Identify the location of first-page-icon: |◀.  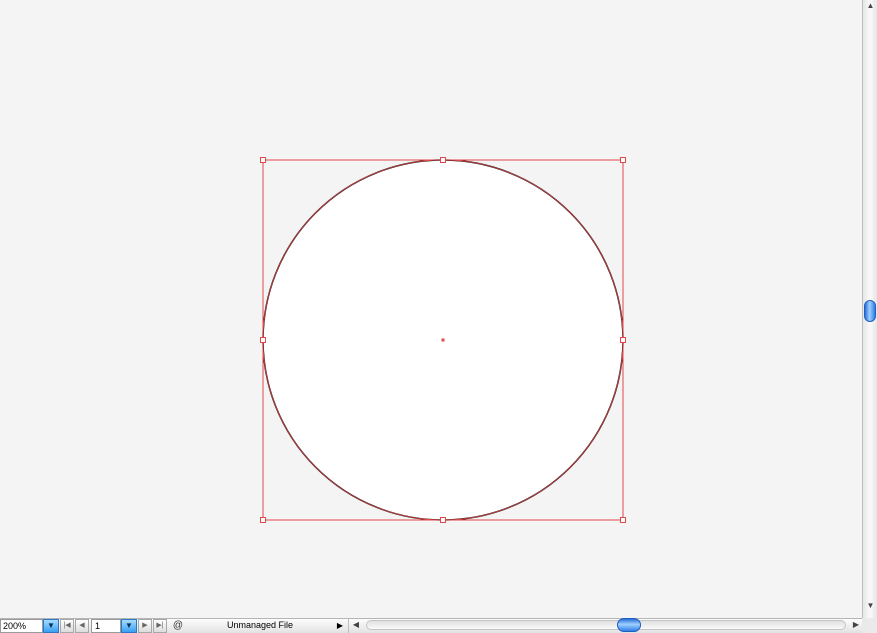
(67, 626).